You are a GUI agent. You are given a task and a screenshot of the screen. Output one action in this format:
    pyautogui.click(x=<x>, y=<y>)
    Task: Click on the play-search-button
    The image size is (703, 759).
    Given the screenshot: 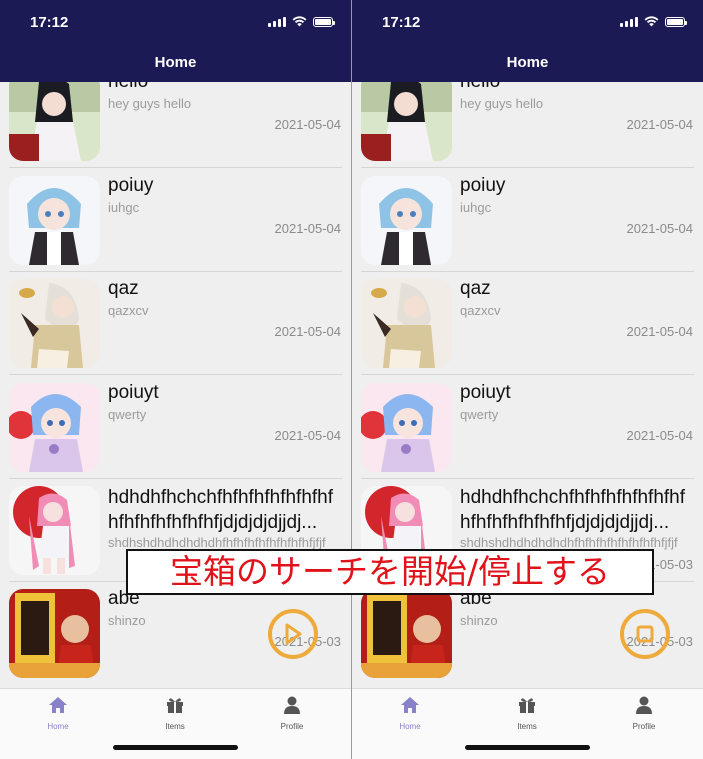 What is the action you would take?
    pyautogui.click(x=293, y=634)
    